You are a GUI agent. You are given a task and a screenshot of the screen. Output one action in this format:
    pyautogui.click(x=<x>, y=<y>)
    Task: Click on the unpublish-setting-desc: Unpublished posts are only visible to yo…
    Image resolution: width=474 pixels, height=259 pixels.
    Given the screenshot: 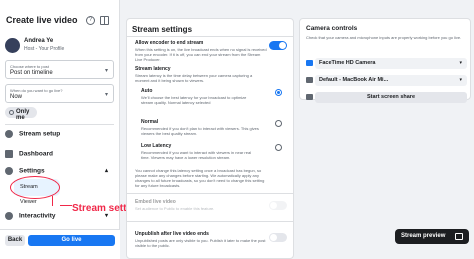 What is the action you would take?
    pyautogui.click(x=200, y=243)
    